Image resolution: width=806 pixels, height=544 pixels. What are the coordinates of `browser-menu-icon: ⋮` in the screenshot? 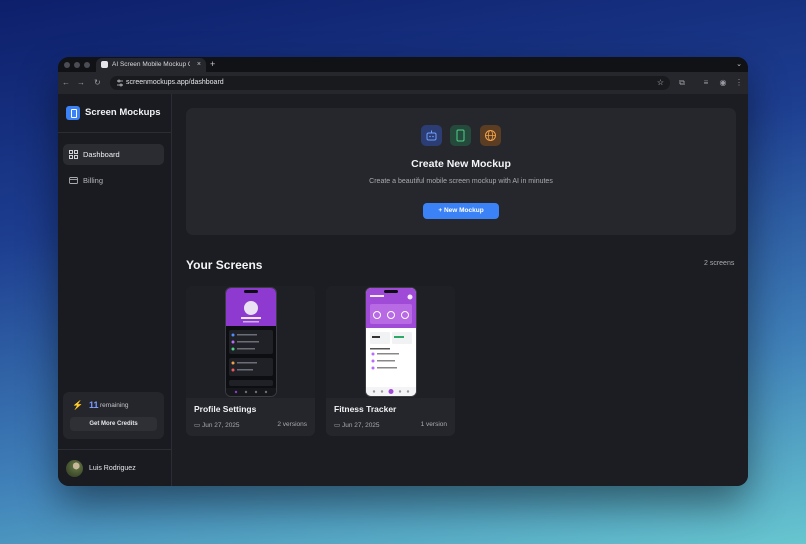 It's located at (739, 83).